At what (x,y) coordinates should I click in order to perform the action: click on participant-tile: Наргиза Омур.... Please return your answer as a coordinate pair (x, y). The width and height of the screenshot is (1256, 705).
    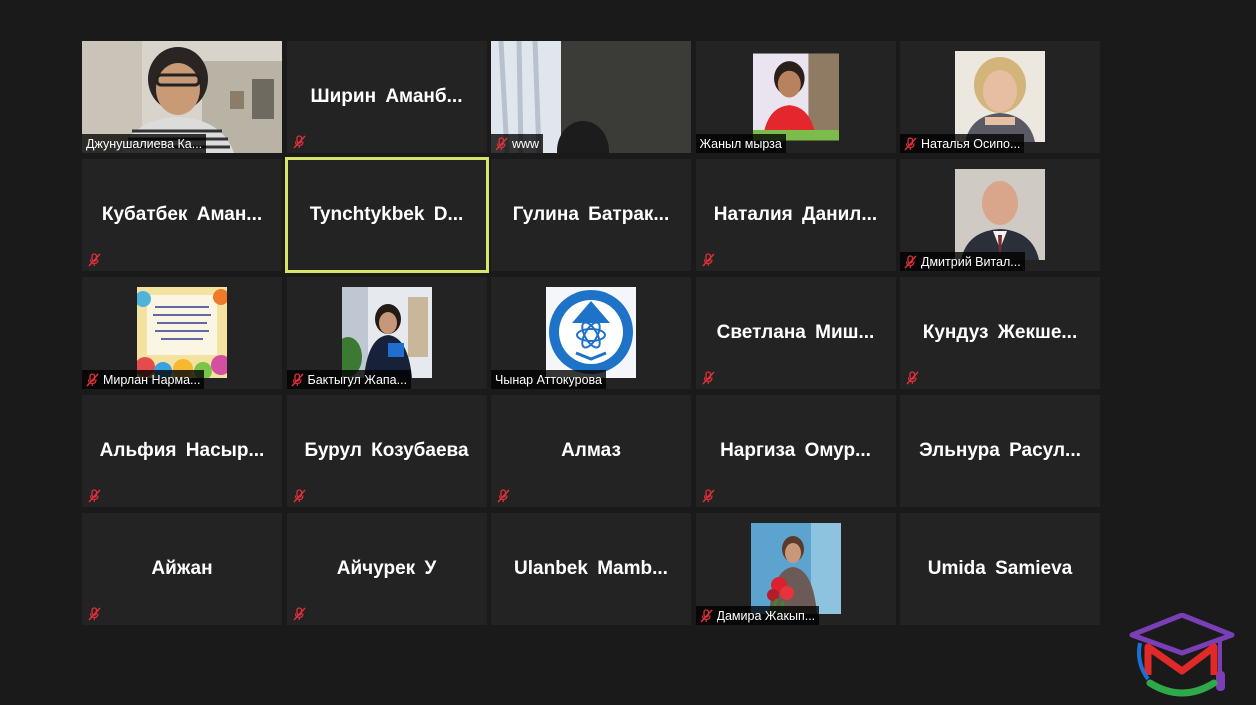
    Looking at the image, I should click on (795, 451).